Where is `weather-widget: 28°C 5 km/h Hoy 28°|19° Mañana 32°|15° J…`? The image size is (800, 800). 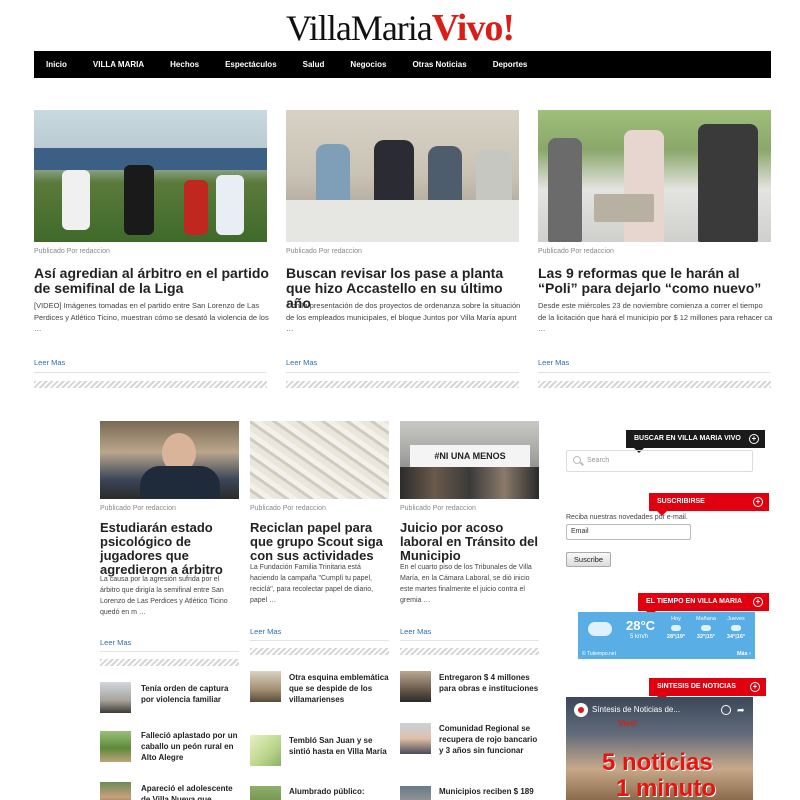 weather-widget: 28°C 5 km/h Hoy 28°|19° Mañana 32°|15° J… is located at coordinates (666, 635).